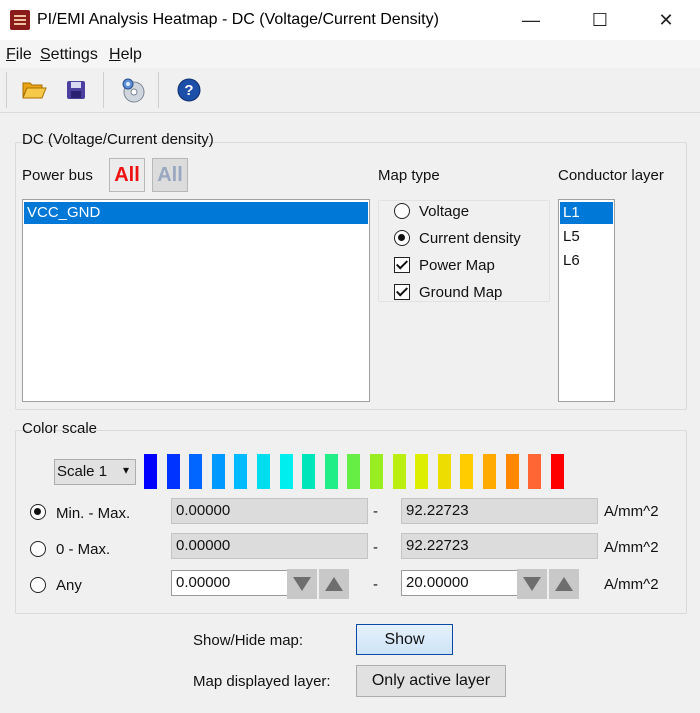 Image resolution: width=700 pixels, height=713 pixels. What do you see at coordinates (402, 292) in the screenshot?
I see `ground-map-checkbox` at bounding box center [402, 292].